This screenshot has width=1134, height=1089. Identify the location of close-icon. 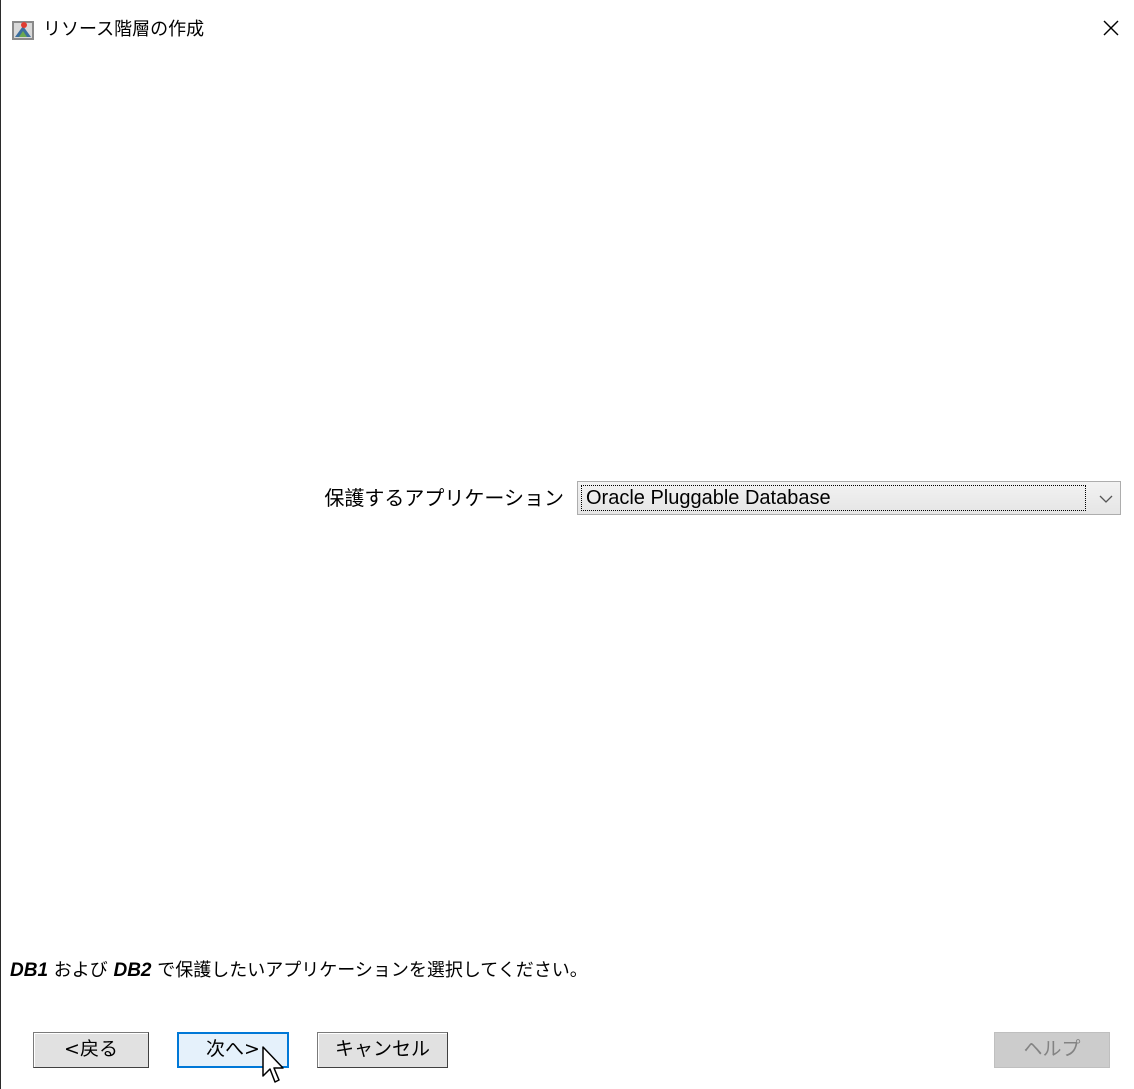
(1111, 30).